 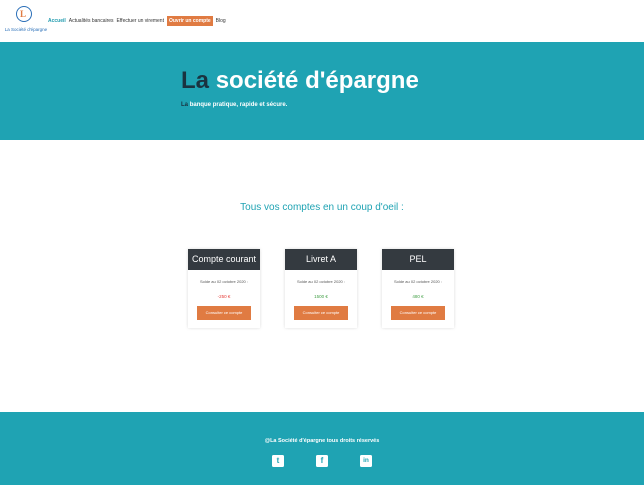 I want to click on twitter-icon: t, so click(x=278, y=461).